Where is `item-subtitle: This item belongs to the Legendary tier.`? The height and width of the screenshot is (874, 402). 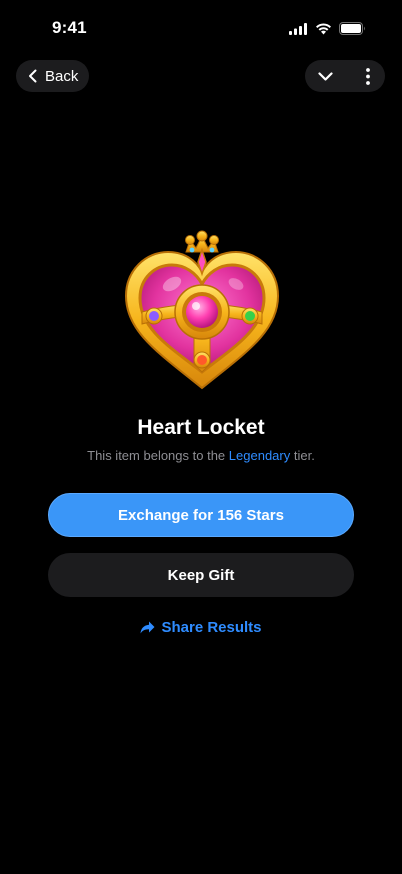 item-subtitle: This item belongs to the Legendary tier. is located at coordinates (201, 455).